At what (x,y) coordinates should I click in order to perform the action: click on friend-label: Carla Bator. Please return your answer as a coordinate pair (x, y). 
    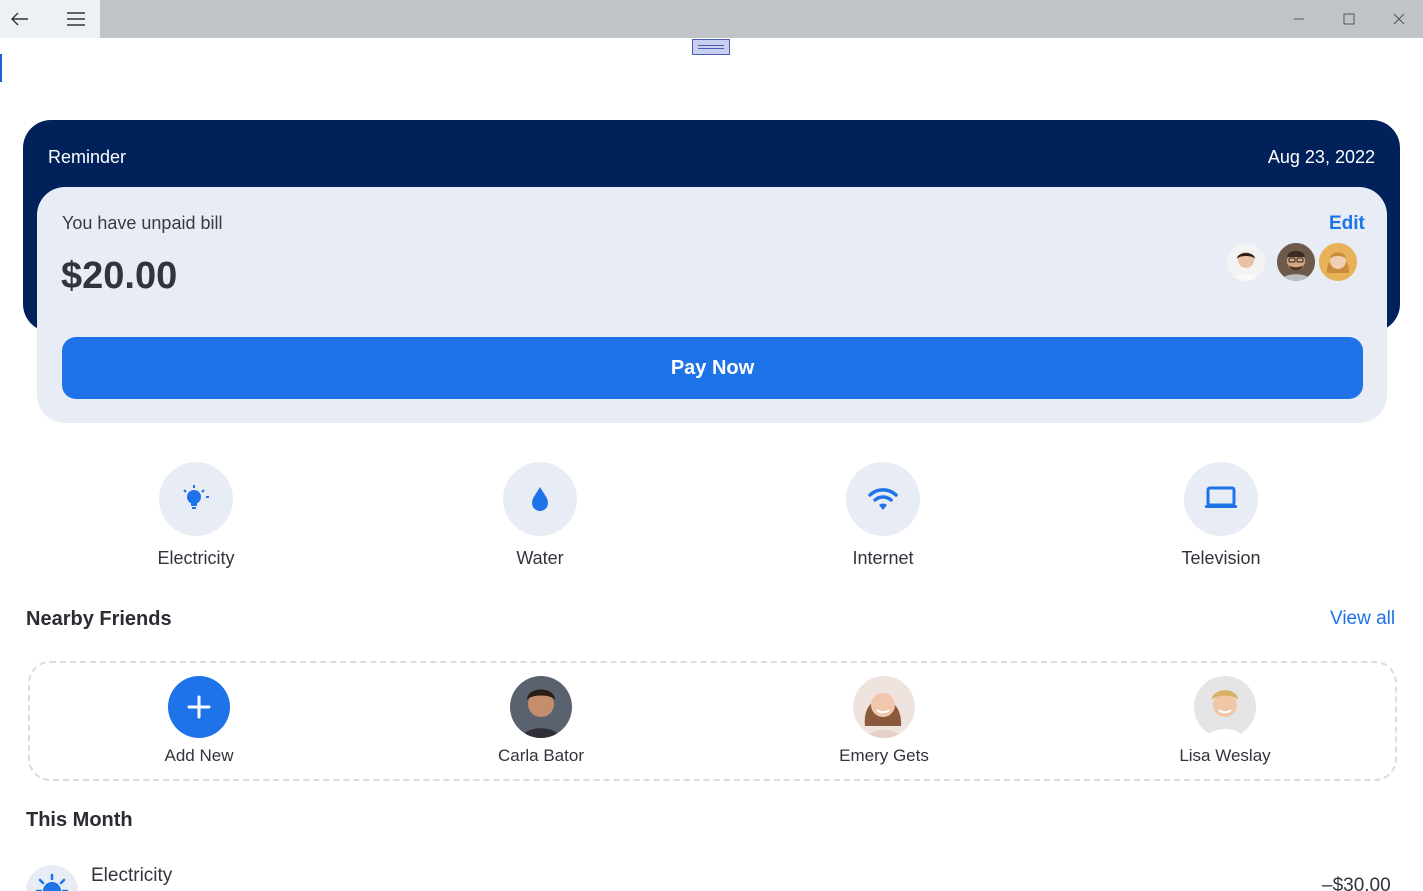
    Looking at the image, I should click on (541, 755).